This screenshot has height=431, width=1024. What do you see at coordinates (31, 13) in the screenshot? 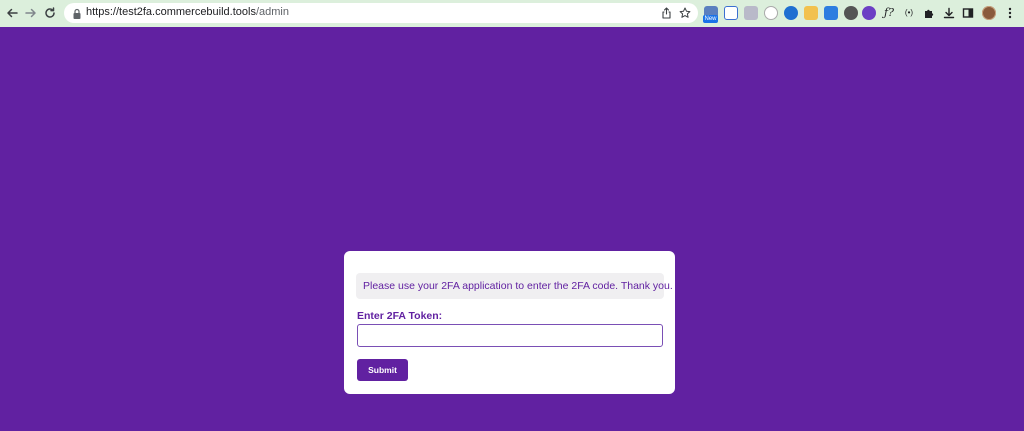
I see `forward-arrow-icon` at bounding box center [31, 13].